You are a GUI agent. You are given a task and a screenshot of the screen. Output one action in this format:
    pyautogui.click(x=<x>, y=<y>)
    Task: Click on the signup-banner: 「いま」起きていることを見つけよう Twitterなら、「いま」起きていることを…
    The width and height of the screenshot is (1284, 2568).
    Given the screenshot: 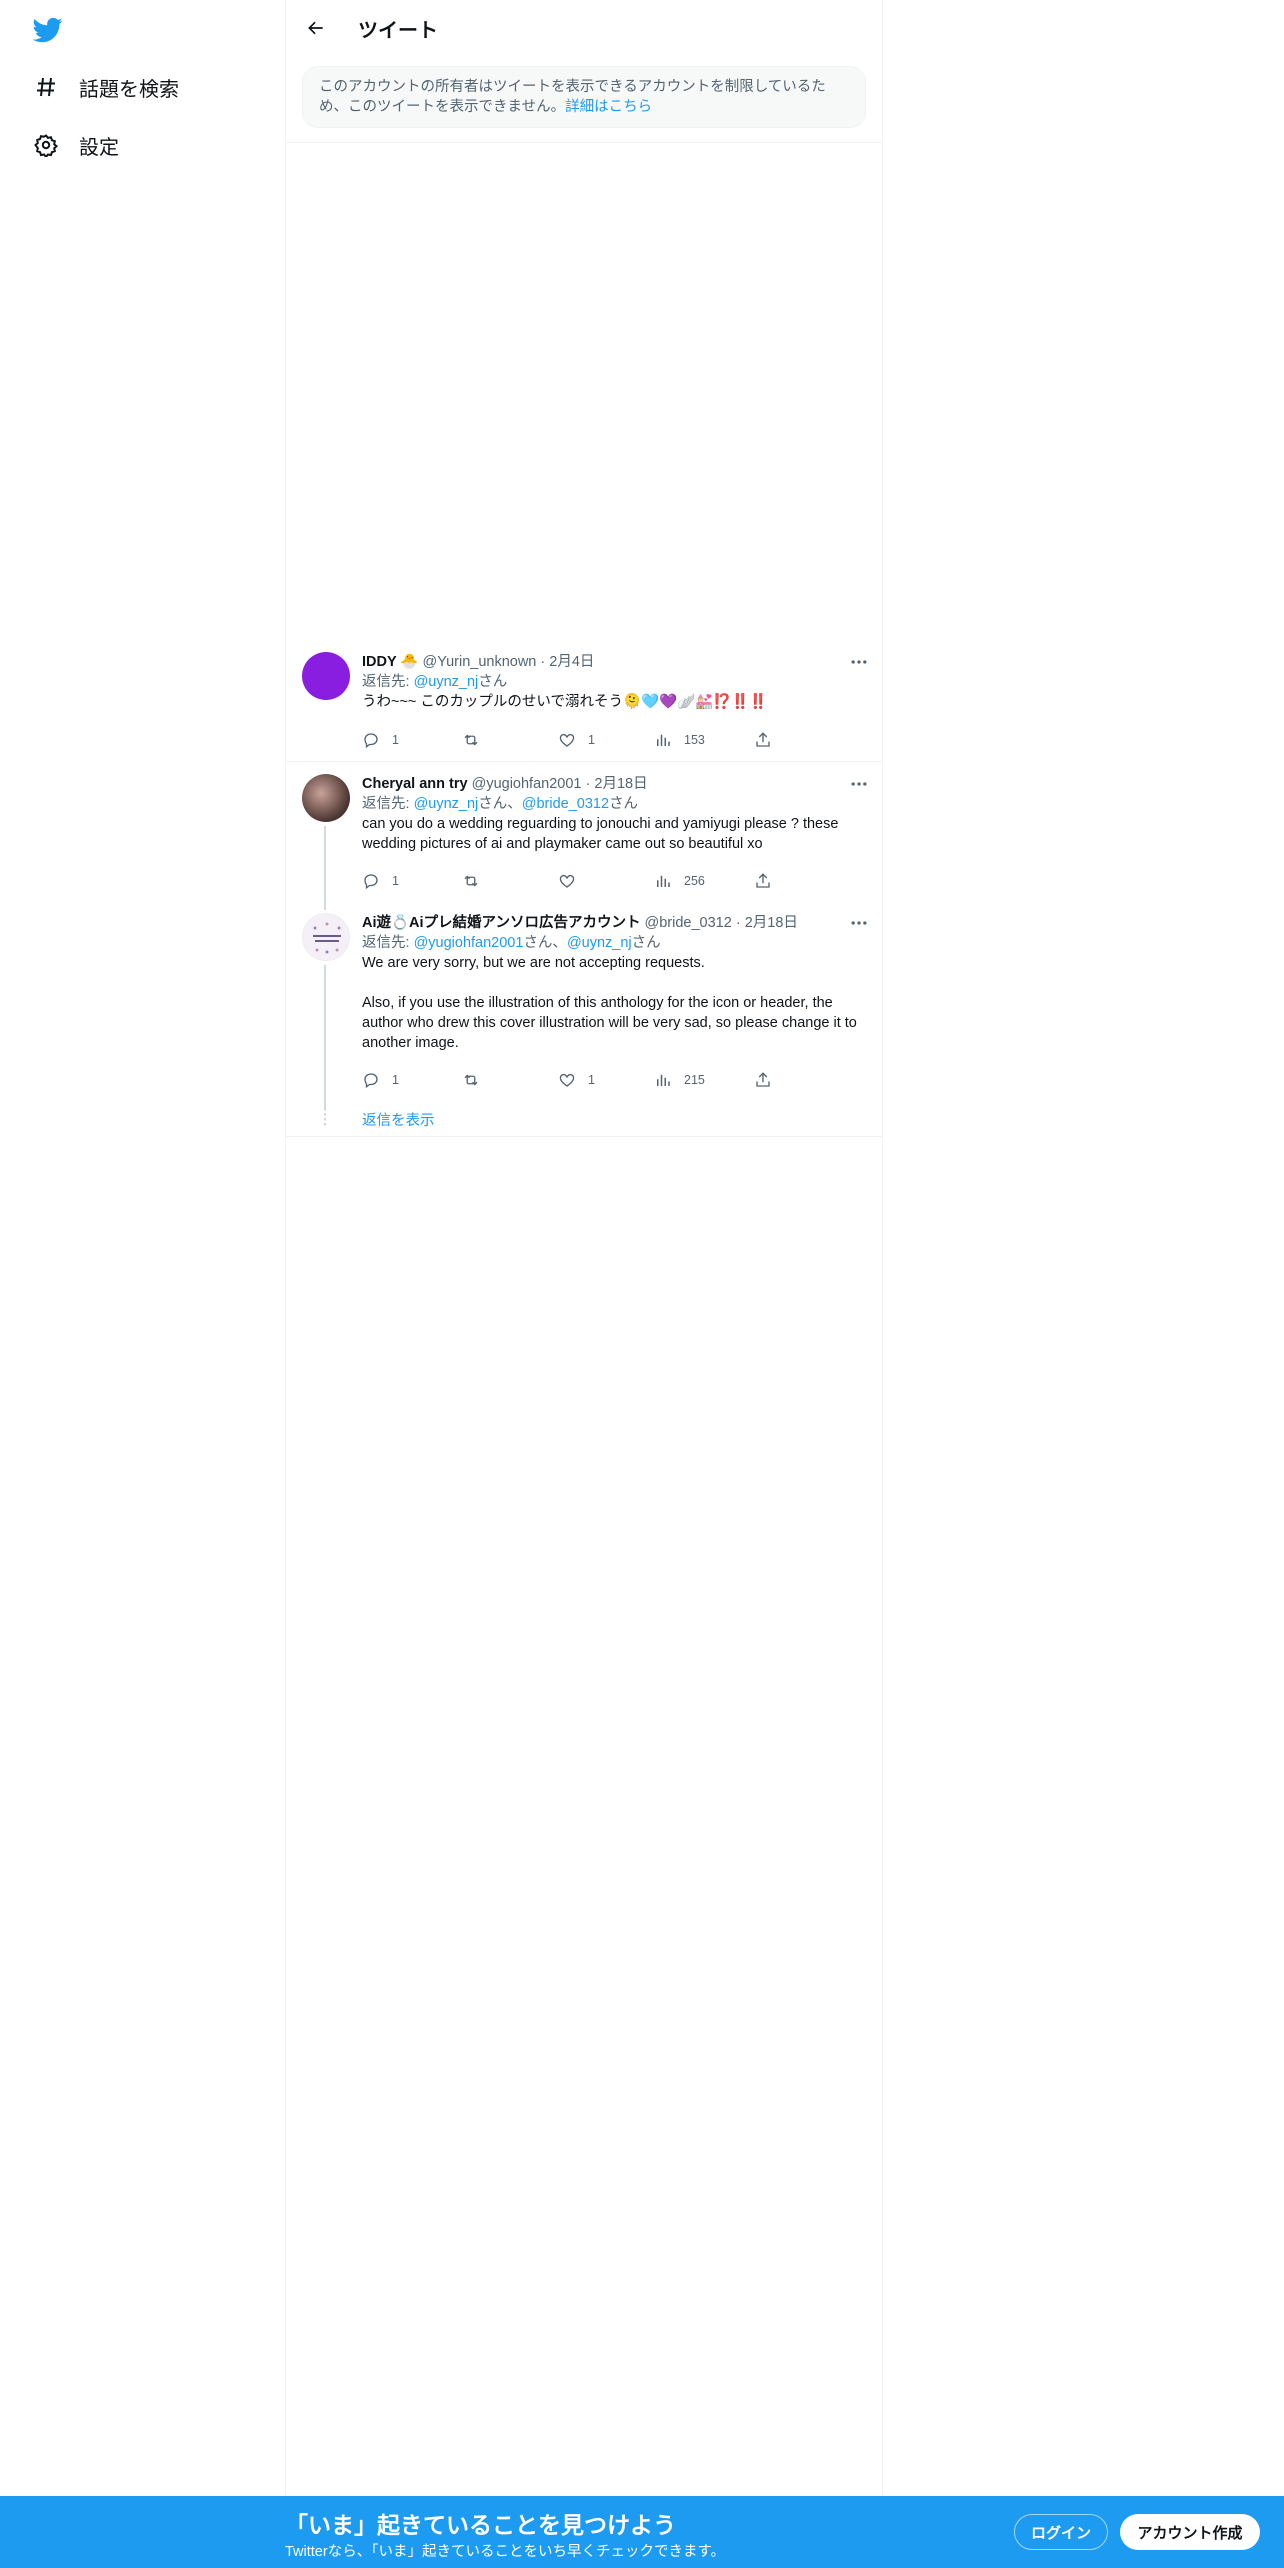 What is the action you would take?
    pyautogui.click(x=642, y=2532)
    